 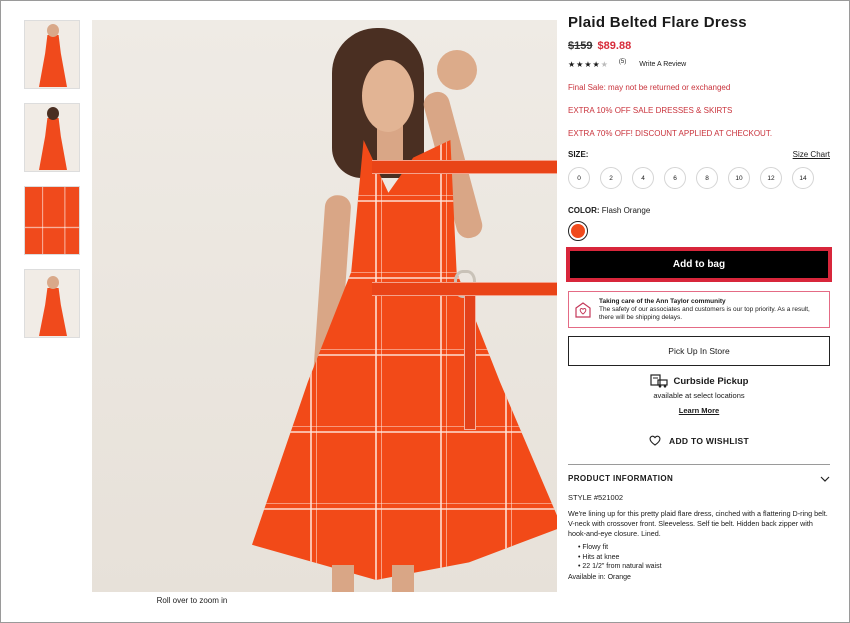 I want to click on promo-extra-10: EXTRA 10% OFF SALE DRESSES & SKIRTS, so click(x=650, y=110).